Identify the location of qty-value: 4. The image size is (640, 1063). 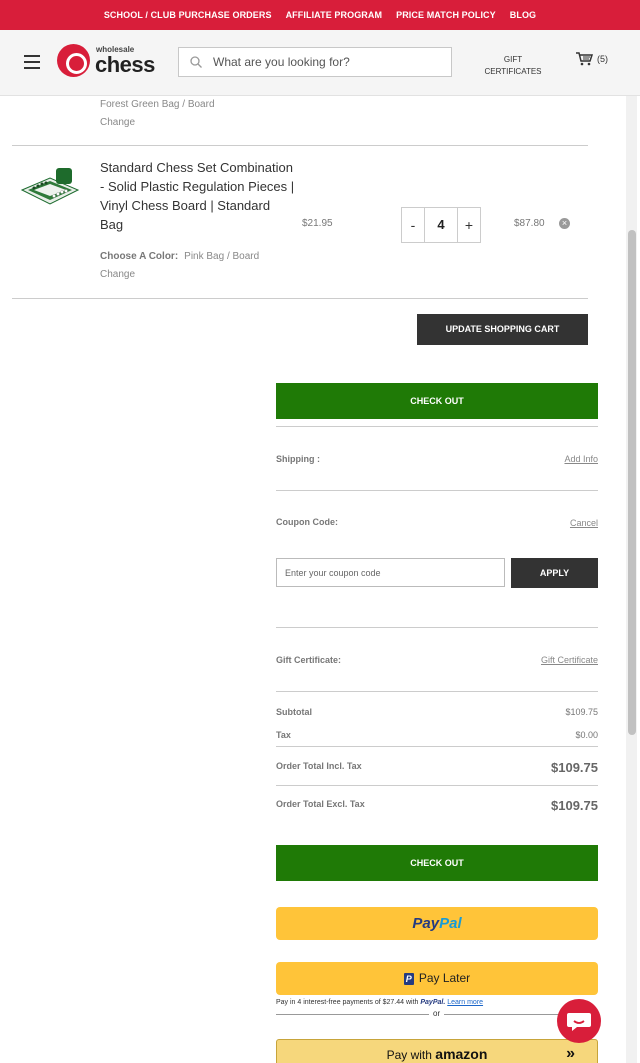
(441, 225).